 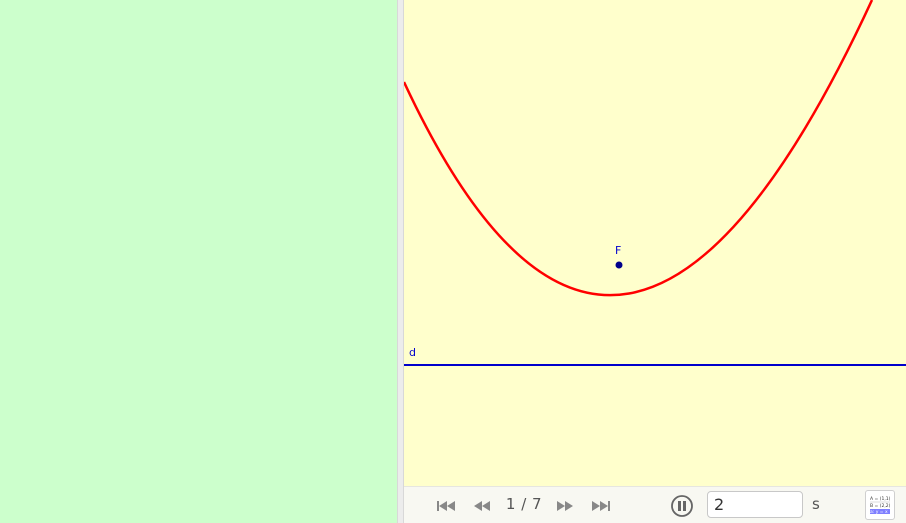 I want to click on page-counter: 1 / 7, so click(x=524, y=504).